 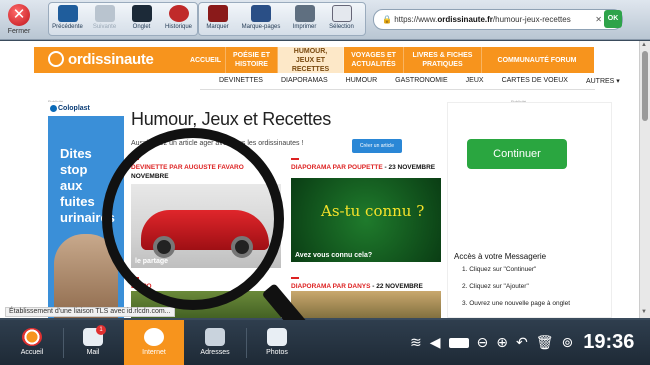 What do you see at coordinates (598, 19) in the screenshot?
I see `clear-url-icon: ✕` at bounding box center [598, 19].